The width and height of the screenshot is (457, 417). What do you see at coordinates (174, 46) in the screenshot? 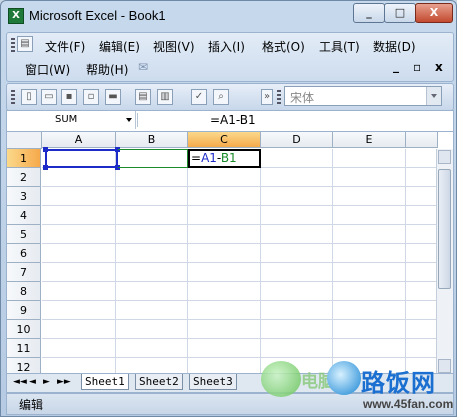
I see `menu-view: 视图(V)` at bounding box center [174, 46].